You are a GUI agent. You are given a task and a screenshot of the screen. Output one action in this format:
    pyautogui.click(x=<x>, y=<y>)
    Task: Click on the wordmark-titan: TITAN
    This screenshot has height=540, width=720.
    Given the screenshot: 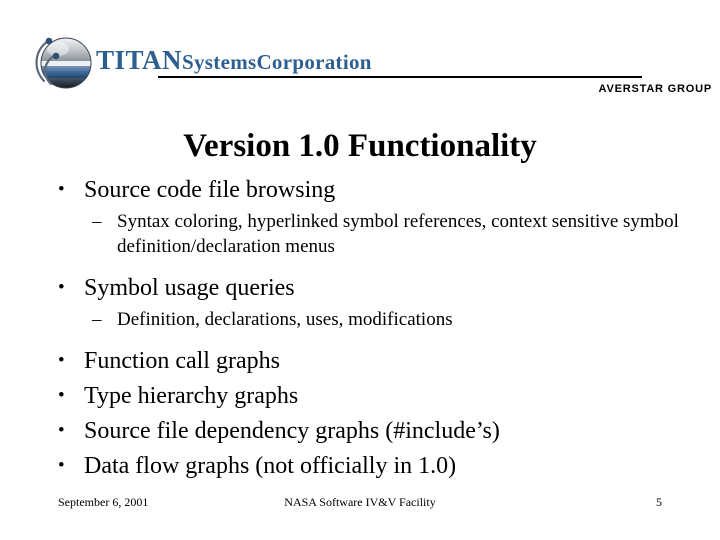 What is the action you would take?
    pyautogui.click(x=139, y=60)
    